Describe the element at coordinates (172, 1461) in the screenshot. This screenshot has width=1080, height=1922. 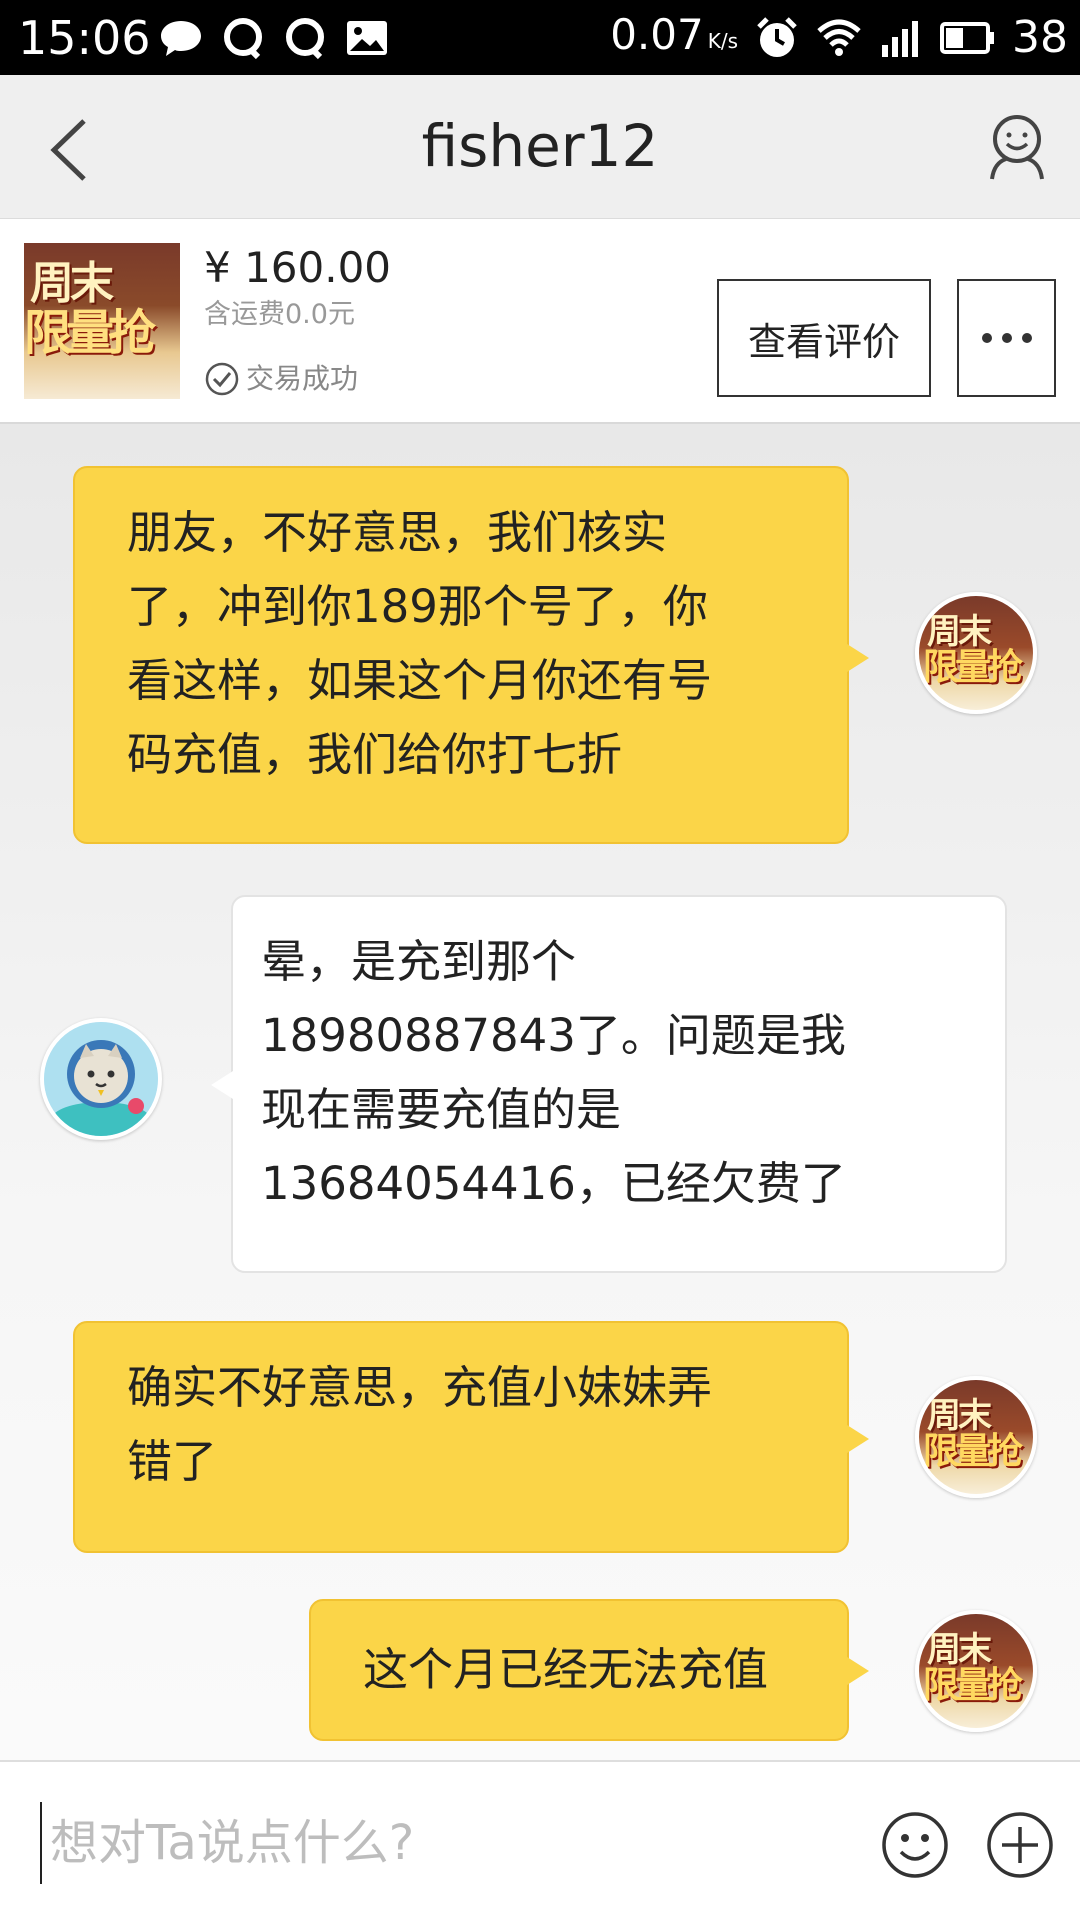
I see `message-line: 错了` at that location.